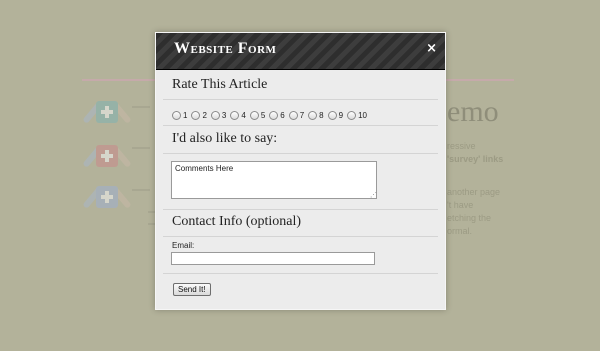 This screenshot has width=600, height=351. I want to click on rating-options: 1 2 3 4 5 6 7 8 9 10, so click(271, 115).